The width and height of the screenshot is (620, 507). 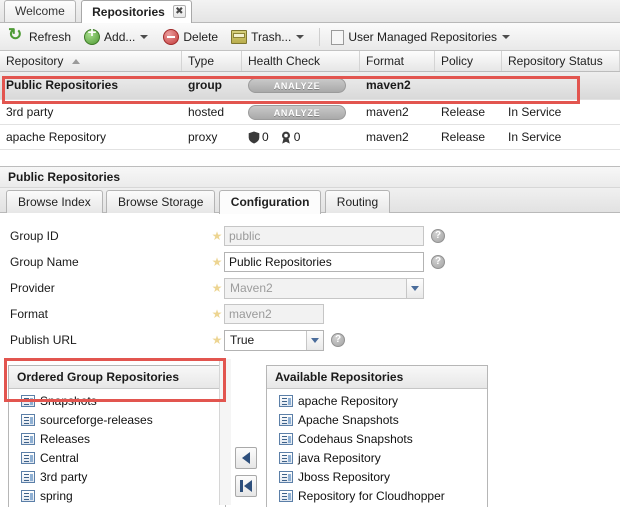 What do you see at coordinates (190, 37) in the screenshot?
I see `delete-button: Delete` at bounding box center [190, 37].